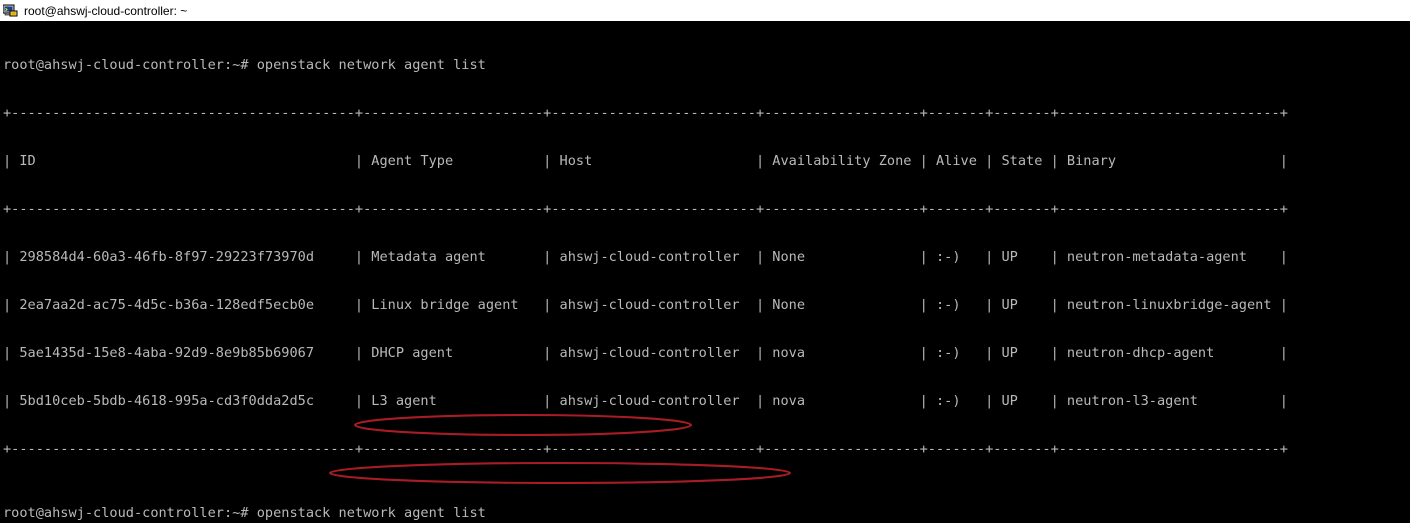 Image resolution: width=1410 pixels, height=523 pixels. What do you see at coordinates (106, 10) in the screenshot?
I see `window-title: root@ahswj-cloud-controller: ~` at bounding box center [106, 10].